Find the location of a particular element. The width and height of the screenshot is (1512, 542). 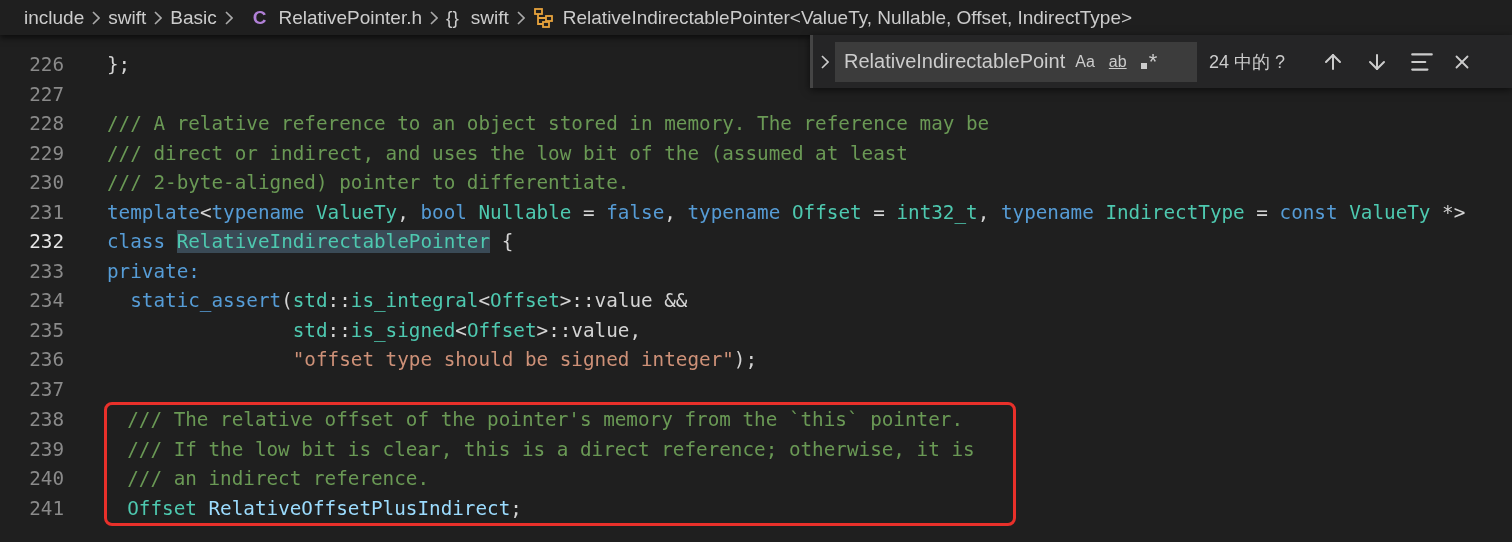

regex-toggle: * is located at coordinates (1149, 61).